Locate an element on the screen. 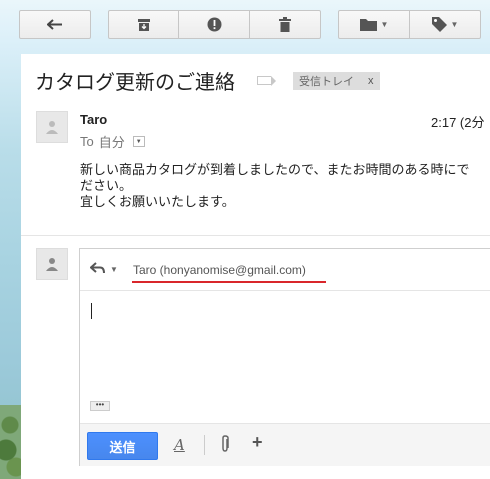 The image size is (490, 479). message-time: 2:17 (2分 is located at coordinates (458, 122).